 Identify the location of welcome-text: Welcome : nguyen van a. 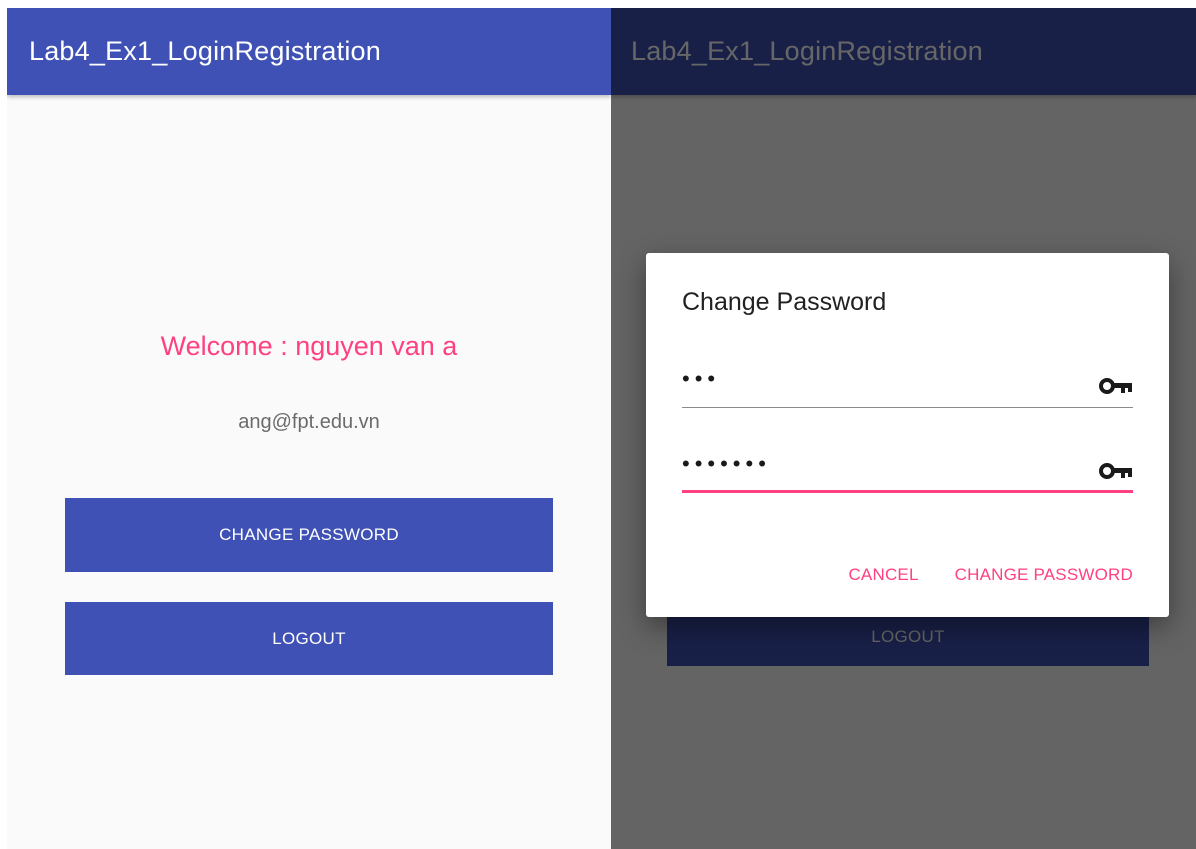
(309, 346).